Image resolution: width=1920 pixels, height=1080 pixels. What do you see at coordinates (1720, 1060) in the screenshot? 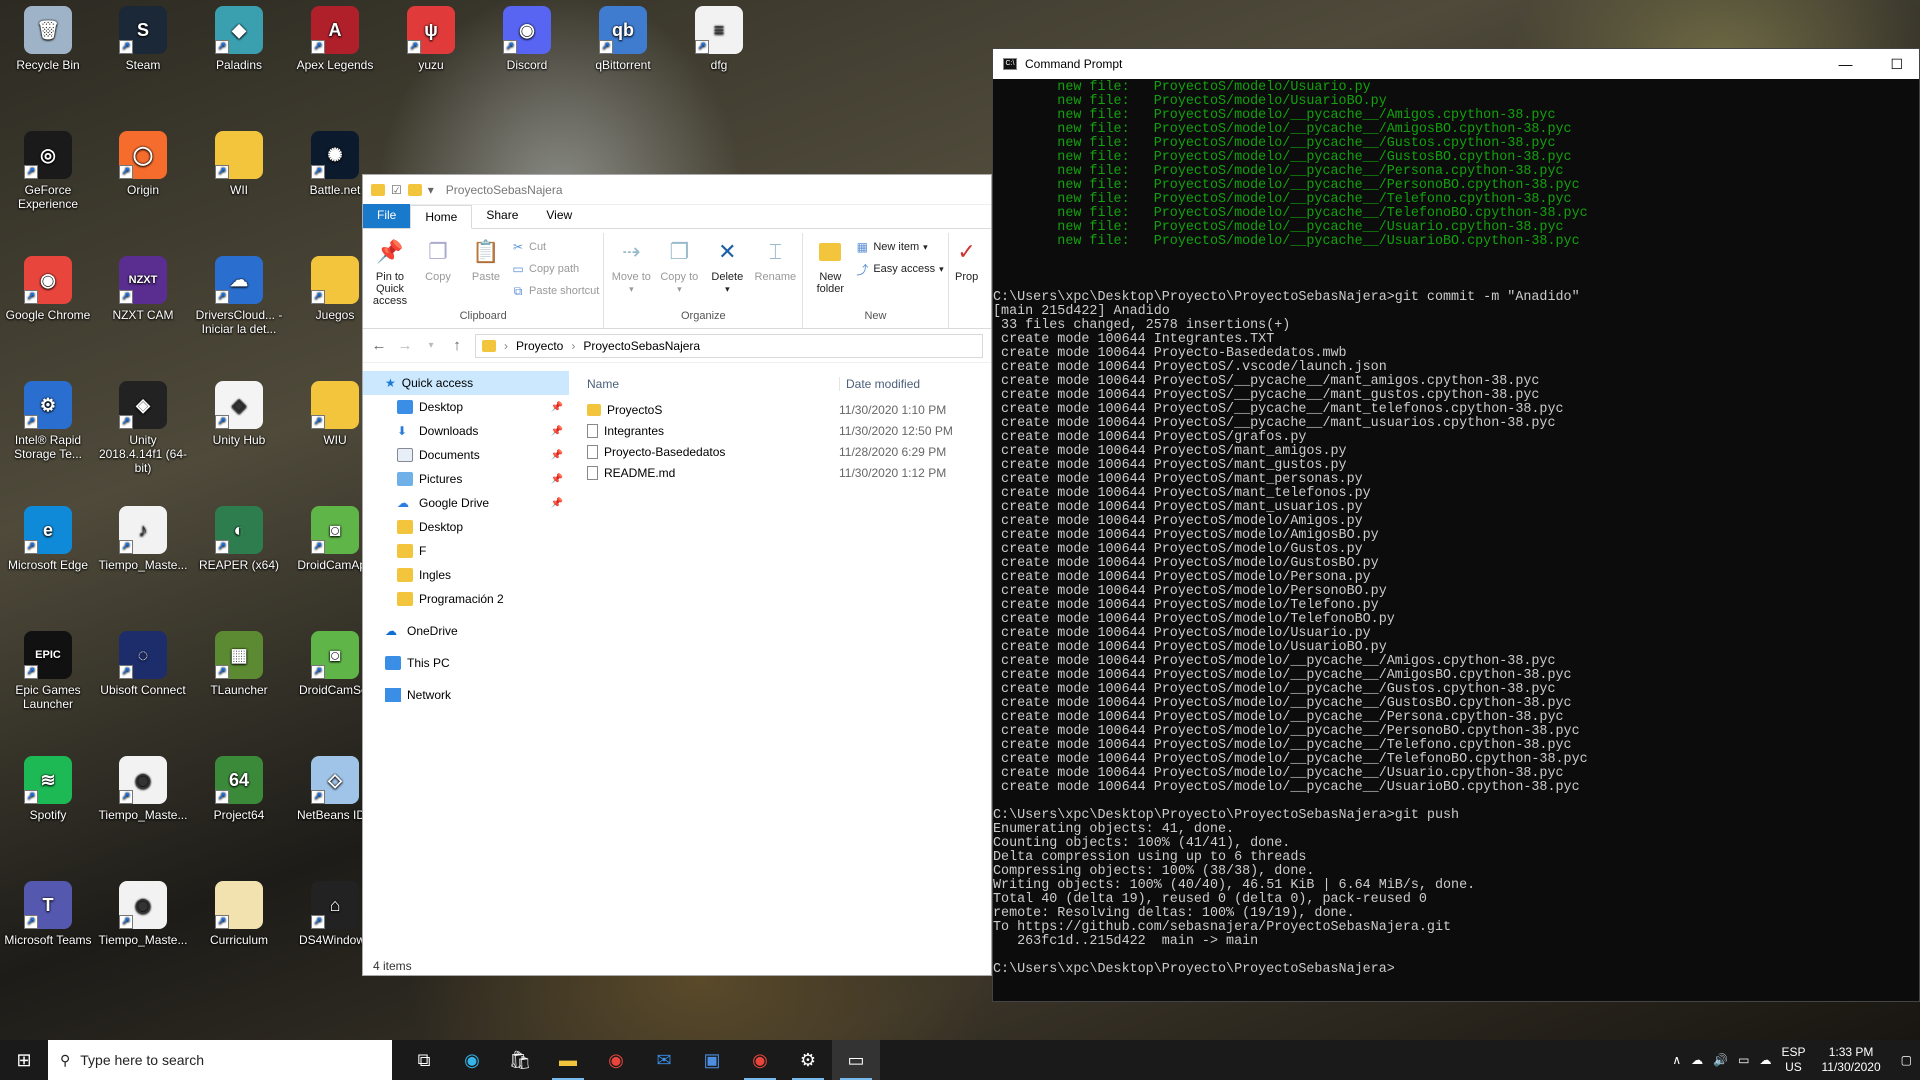
I see `volume-icon: 🔊` at bounding box center [1720, 1060].